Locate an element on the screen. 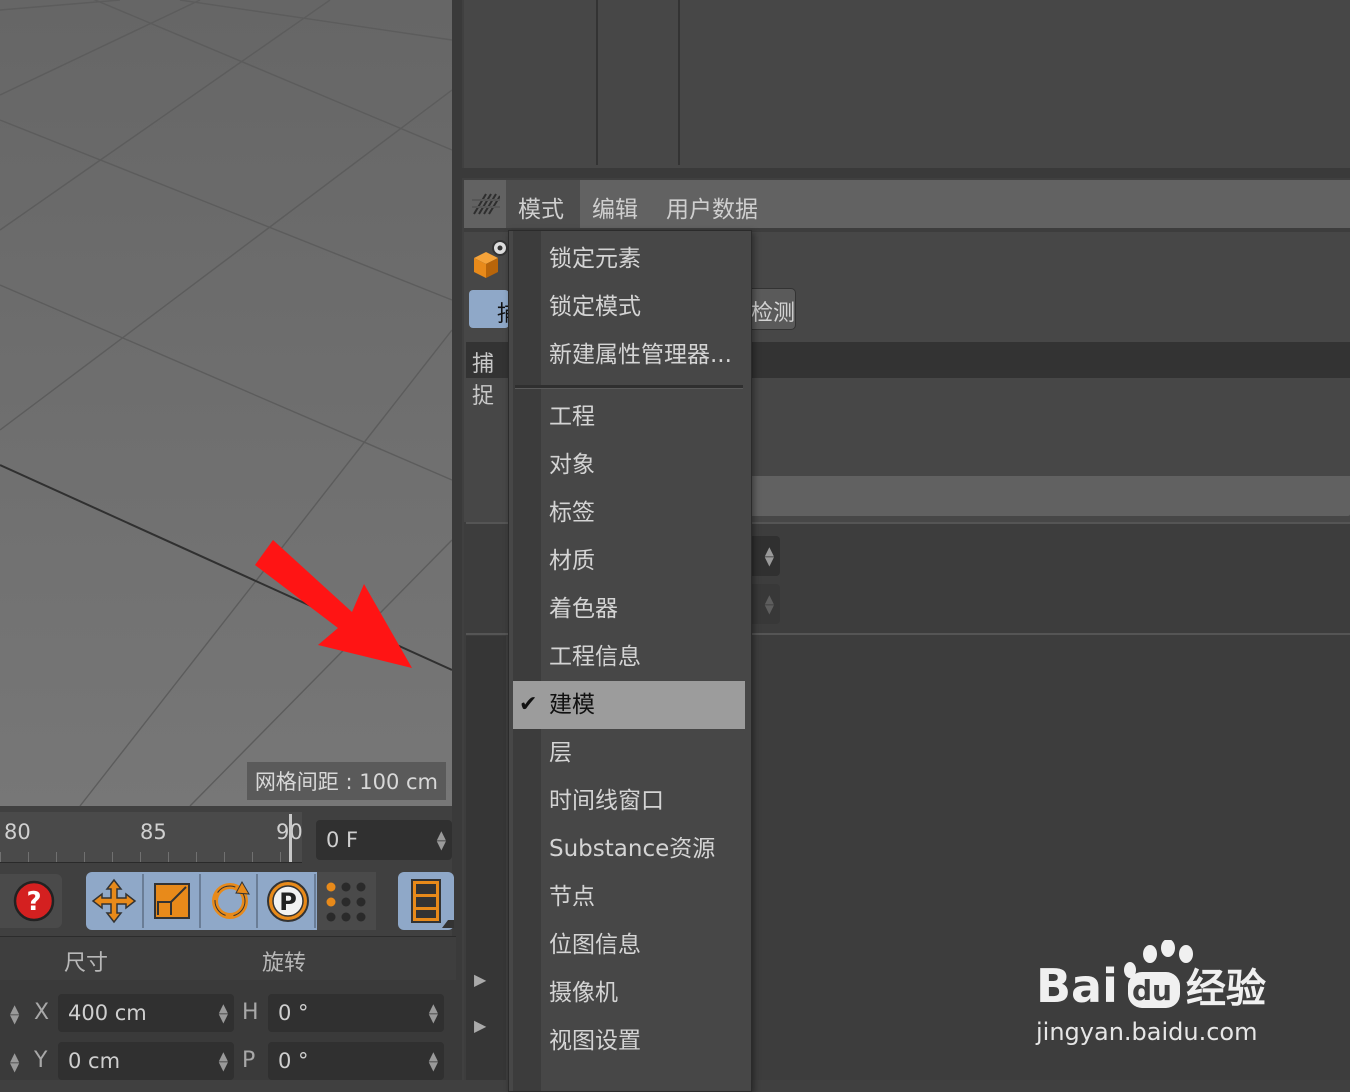 The height and width of the screenshot is (1092, 1350). rotation-h-field: 0 ° ▲ ▼ is located at coordinates (356, 1013).